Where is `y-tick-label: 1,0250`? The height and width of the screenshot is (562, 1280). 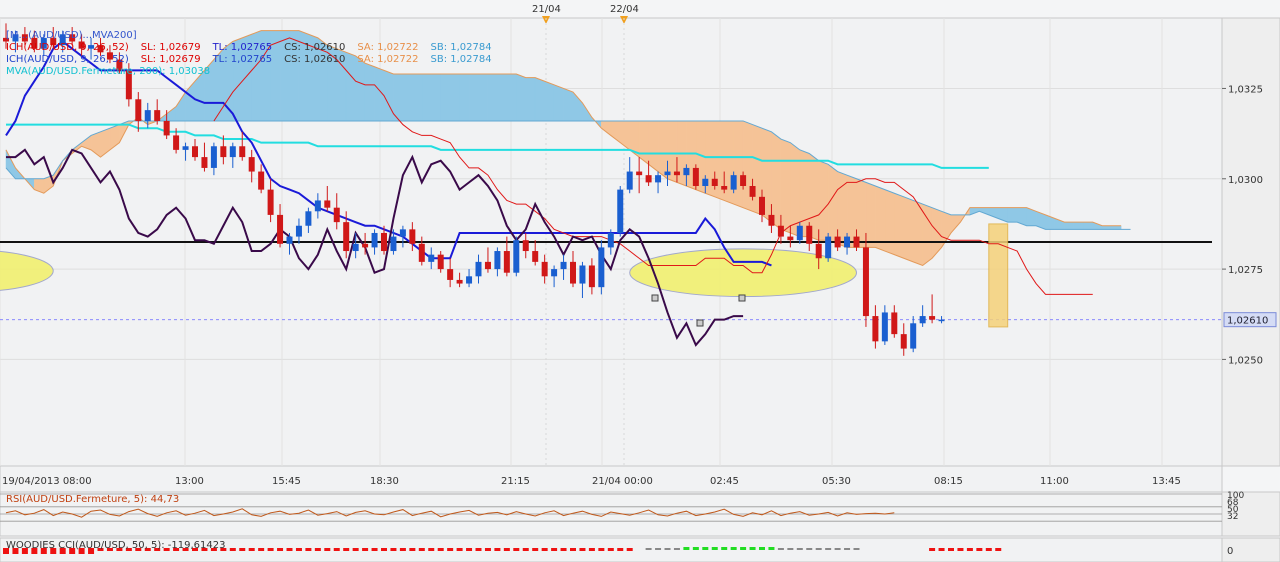 y-tick-label: 1,0250 is located at coordinates (1245, 360).